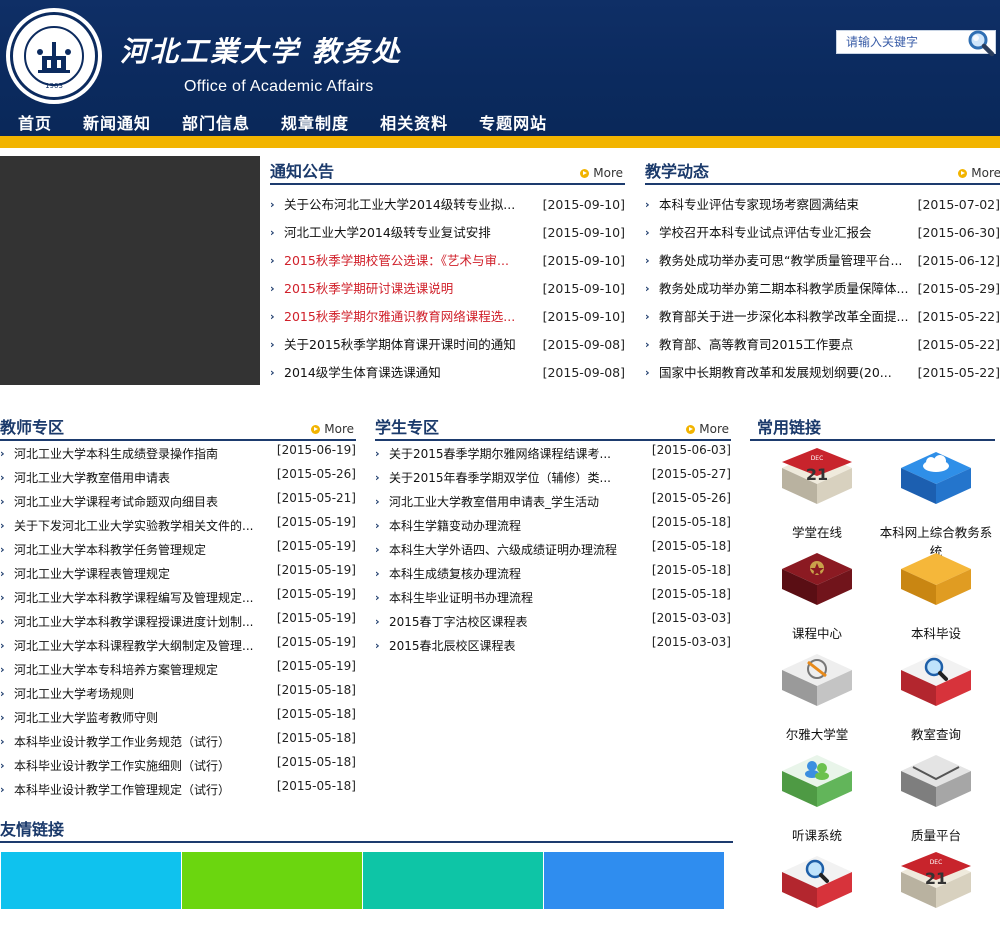 The width and height of the screenshot is (1000, 926). Describe the element at coordinates (503, 550) in the screenshot. I see `list-item-title: 本科生大学外语四、六级成绩证明办理流程` at that location.